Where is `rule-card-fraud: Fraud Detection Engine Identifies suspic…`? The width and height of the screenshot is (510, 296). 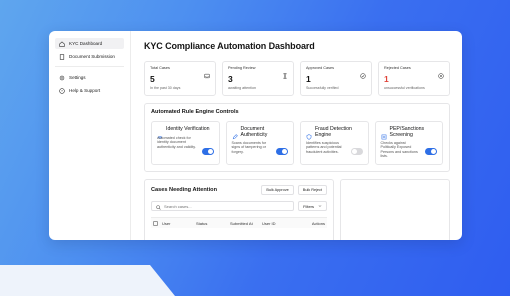 rule-card-fraud: Fraud Detection Engine Identifies suspic… is located at coordinates (334, 143).